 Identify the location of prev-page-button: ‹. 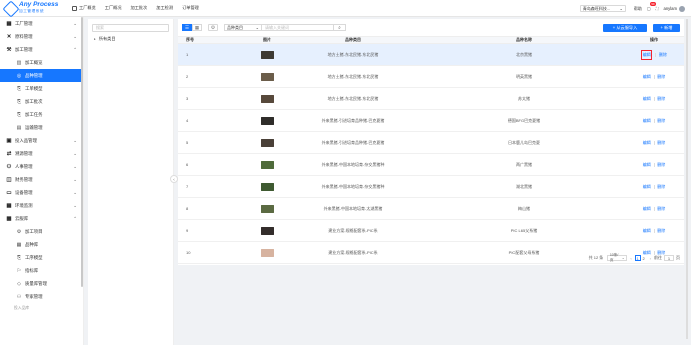
(630, 258).